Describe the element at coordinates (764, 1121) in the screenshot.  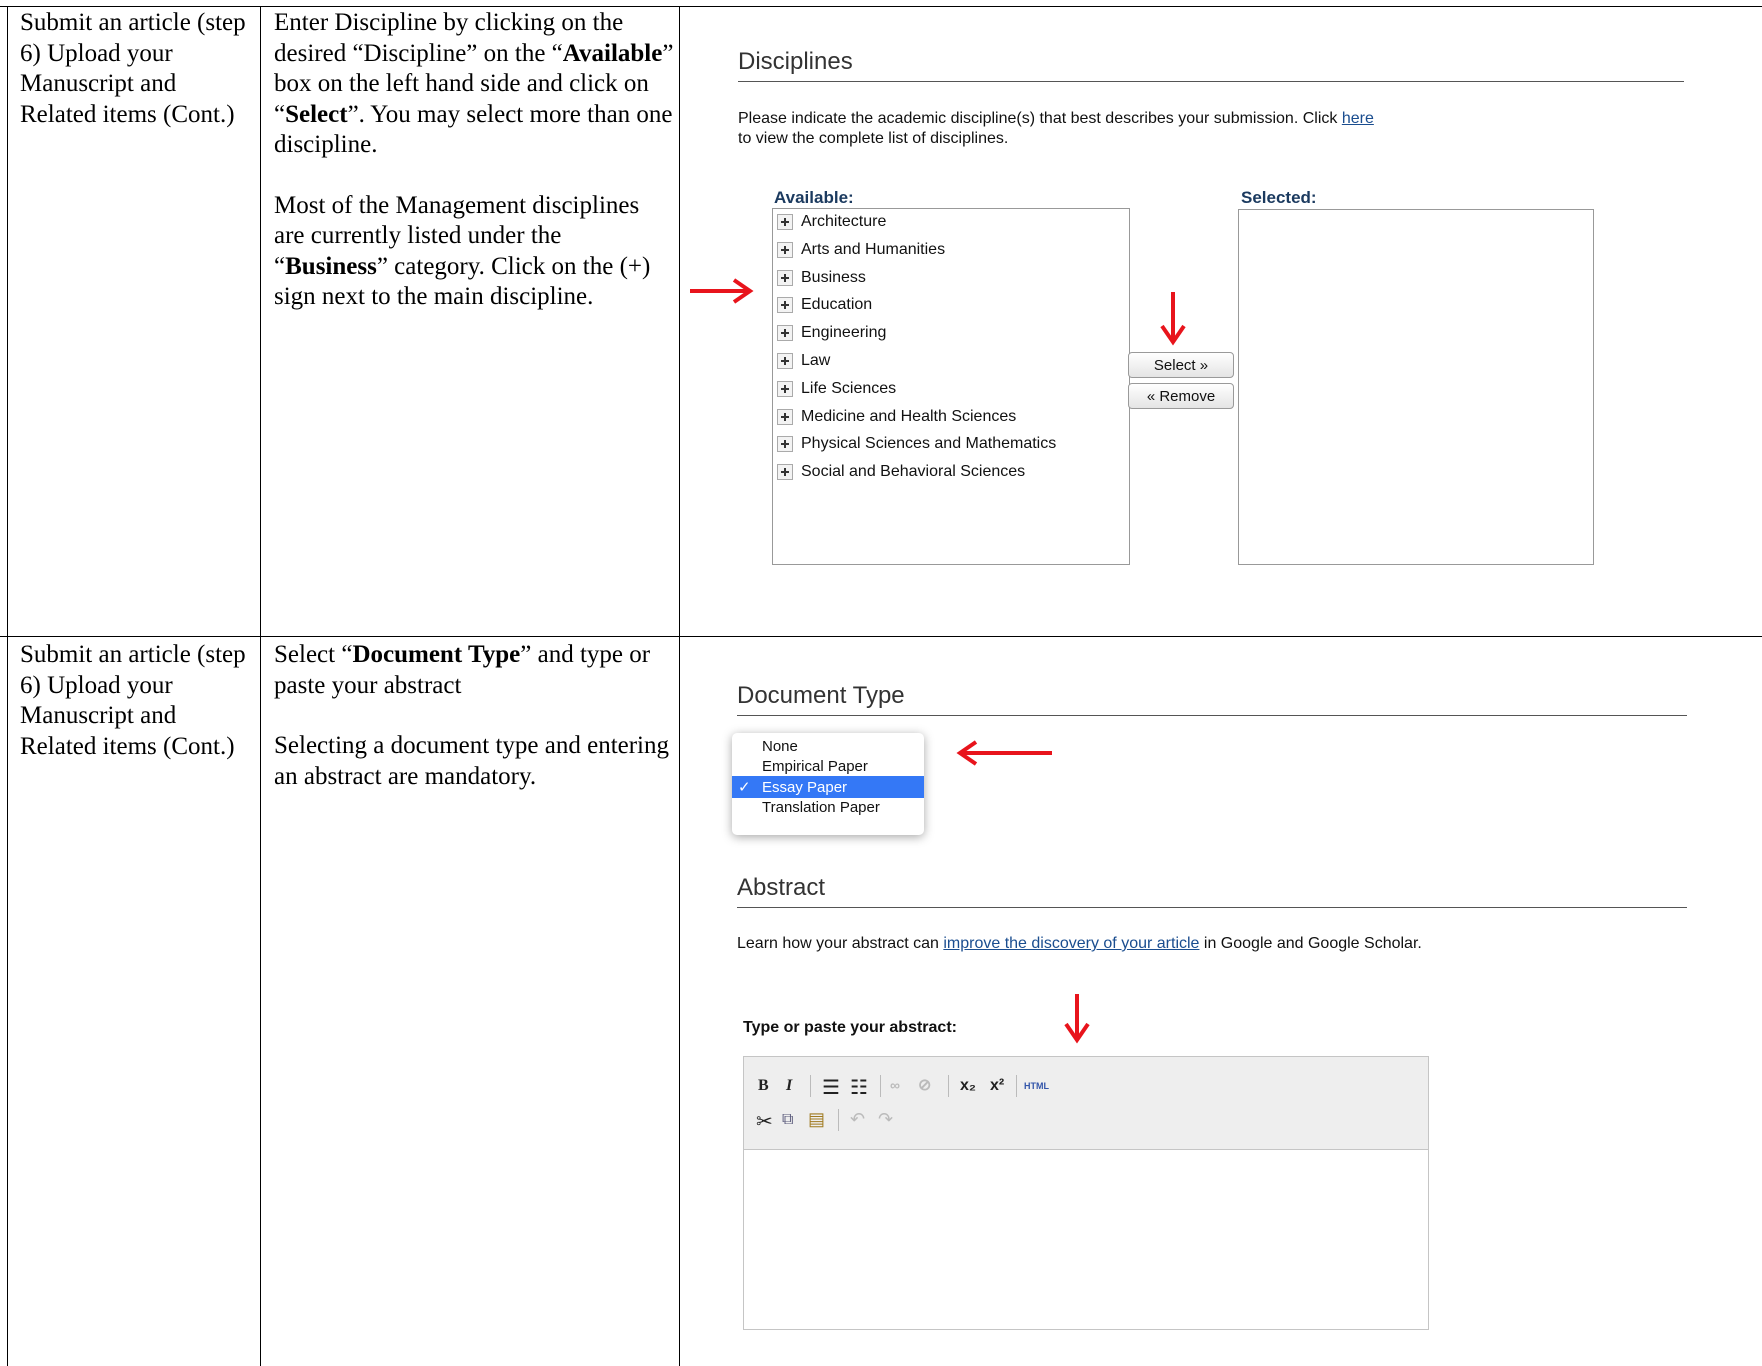
I see `cut-icon: ✂` at that location.